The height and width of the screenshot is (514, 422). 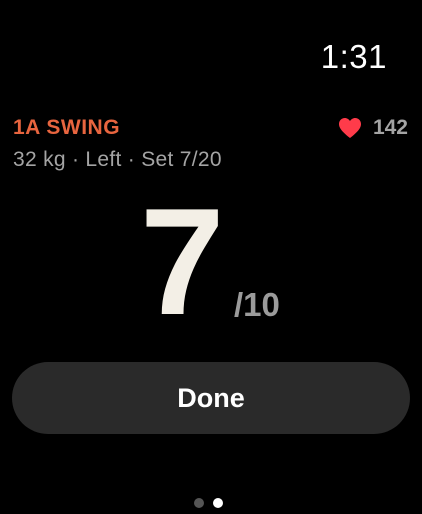 What do you see at coordinates (67, 127) in the screenshot?
I see `exercise-title: 1A SWING` at bounding box center [67, 127].